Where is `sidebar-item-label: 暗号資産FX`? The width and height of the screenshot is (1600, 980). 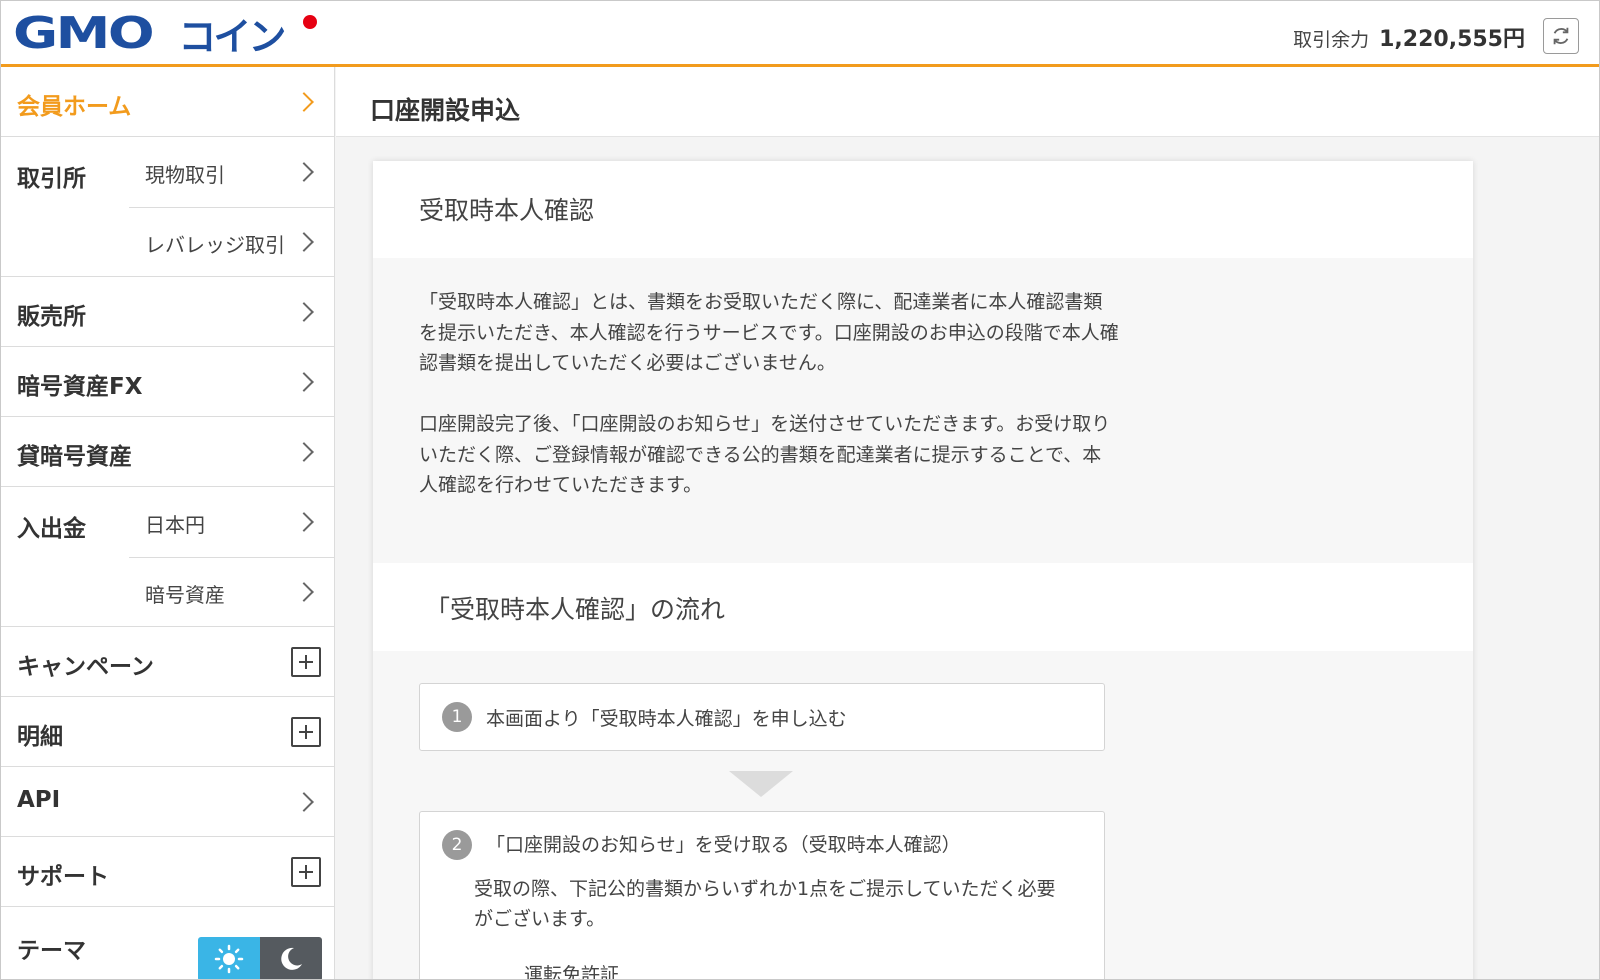 sidebar-item-label: 暗号資産FX is located at coordinates (80, 387).